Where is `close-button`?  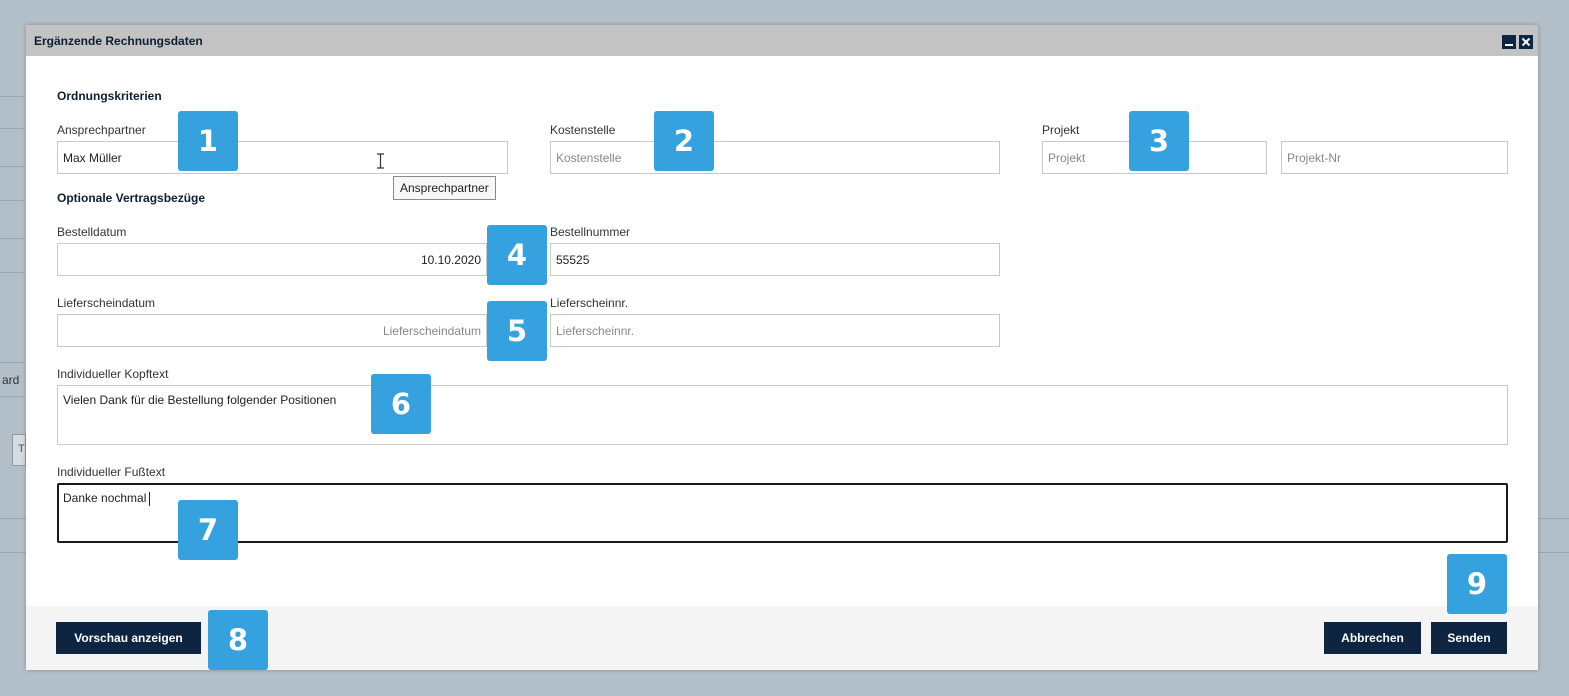 close-button is located at coordinates (1526, 42).